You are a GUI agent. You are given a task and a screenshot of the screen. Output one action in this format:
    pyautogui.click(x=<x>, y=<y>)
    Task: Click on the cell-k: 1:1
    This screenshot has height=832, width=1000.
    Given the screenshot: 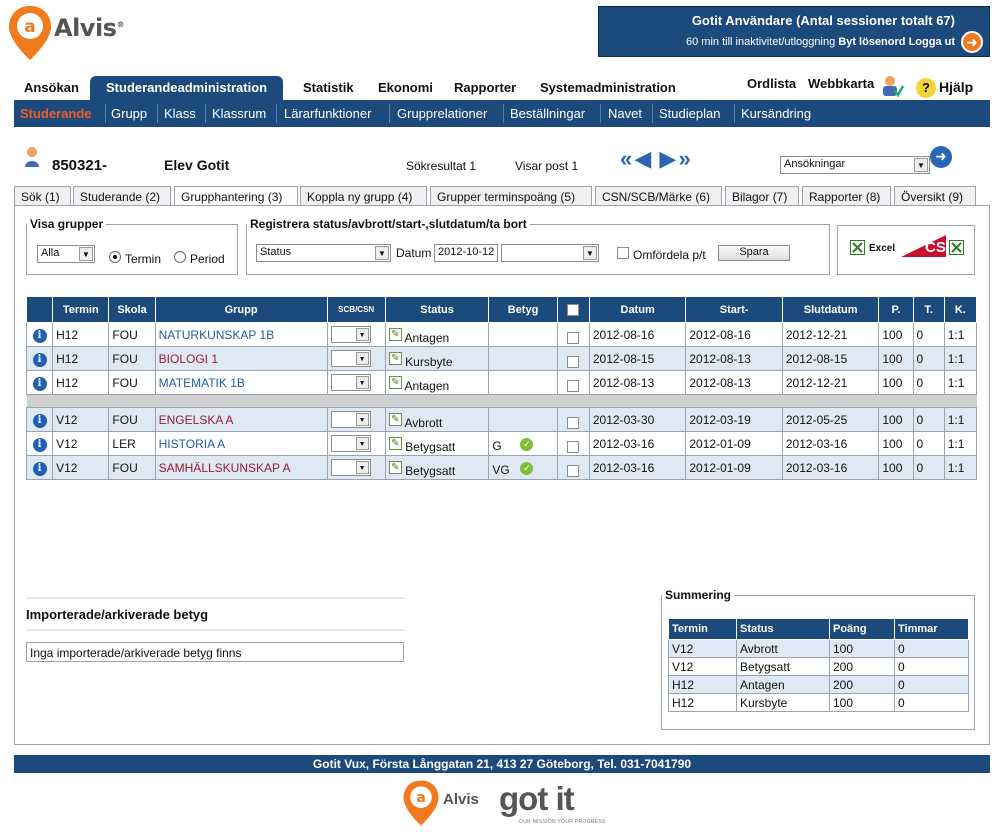 What is the action you would take?
    pyautogui.click(x=960, y=467)
    